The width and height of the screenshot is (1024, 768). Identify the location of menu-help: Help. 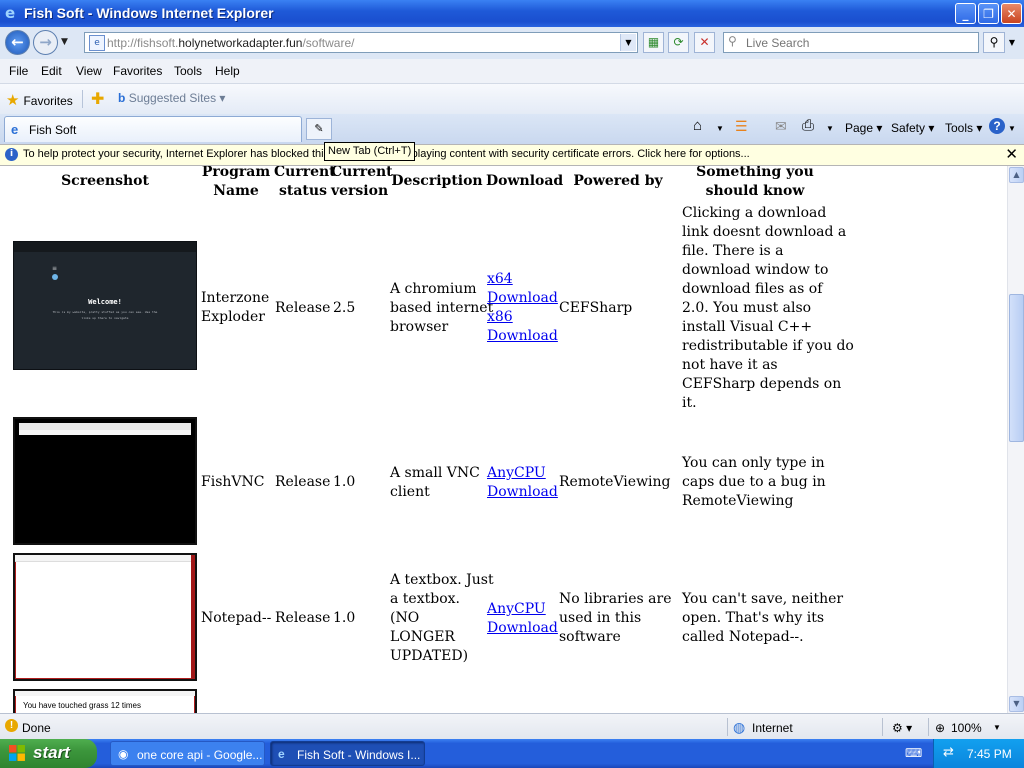
(227, 71).